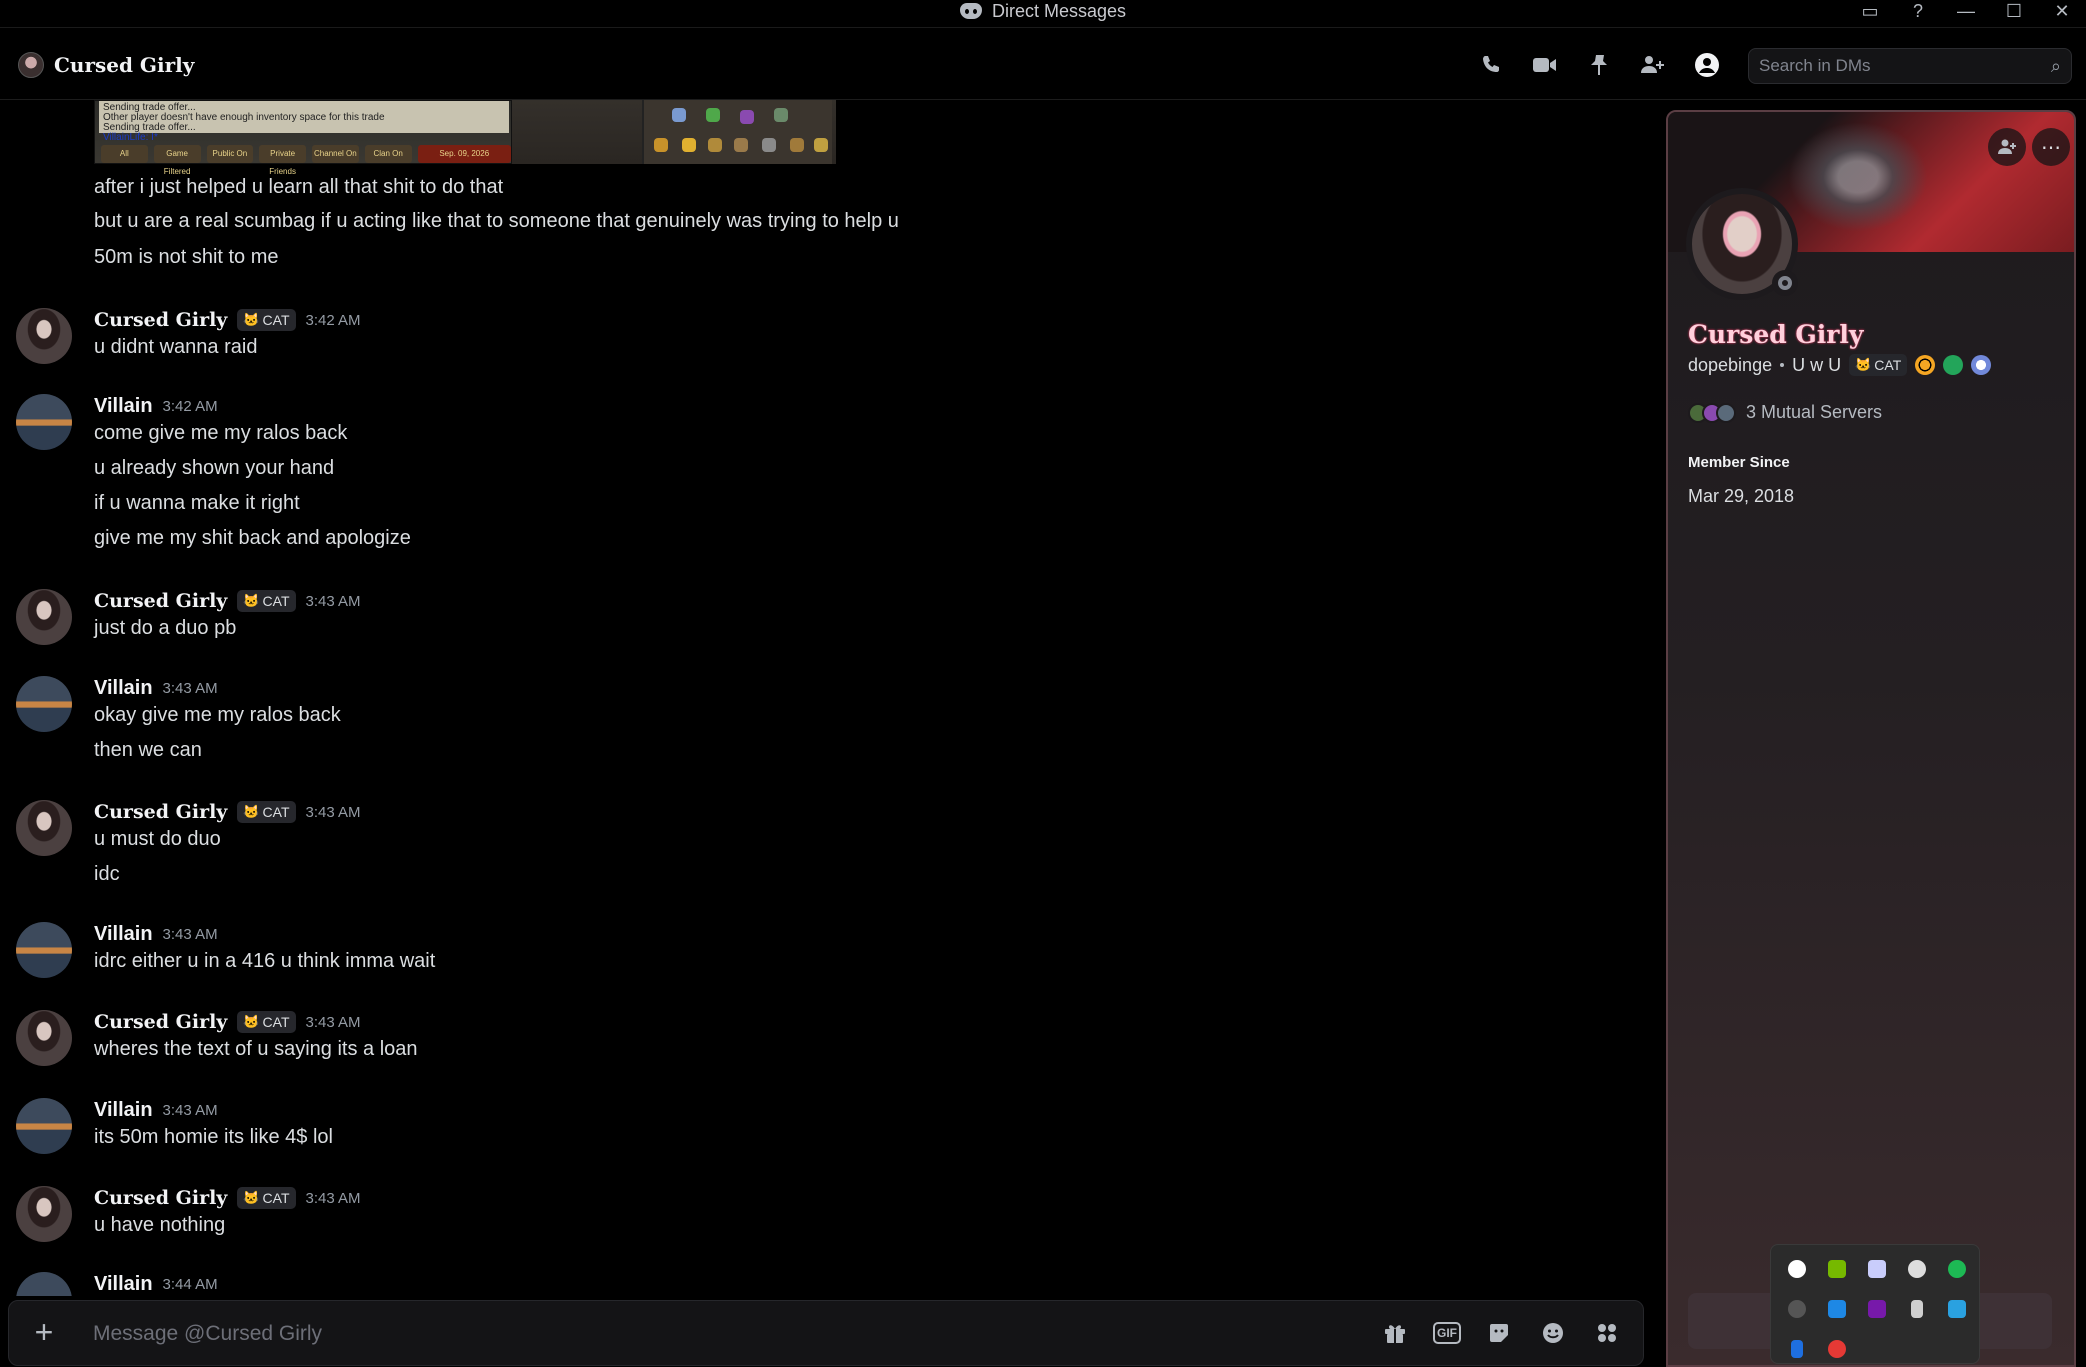  Describe the element at coordinates (1726, 412) in the screenshot. I see `server-icon` at that location.